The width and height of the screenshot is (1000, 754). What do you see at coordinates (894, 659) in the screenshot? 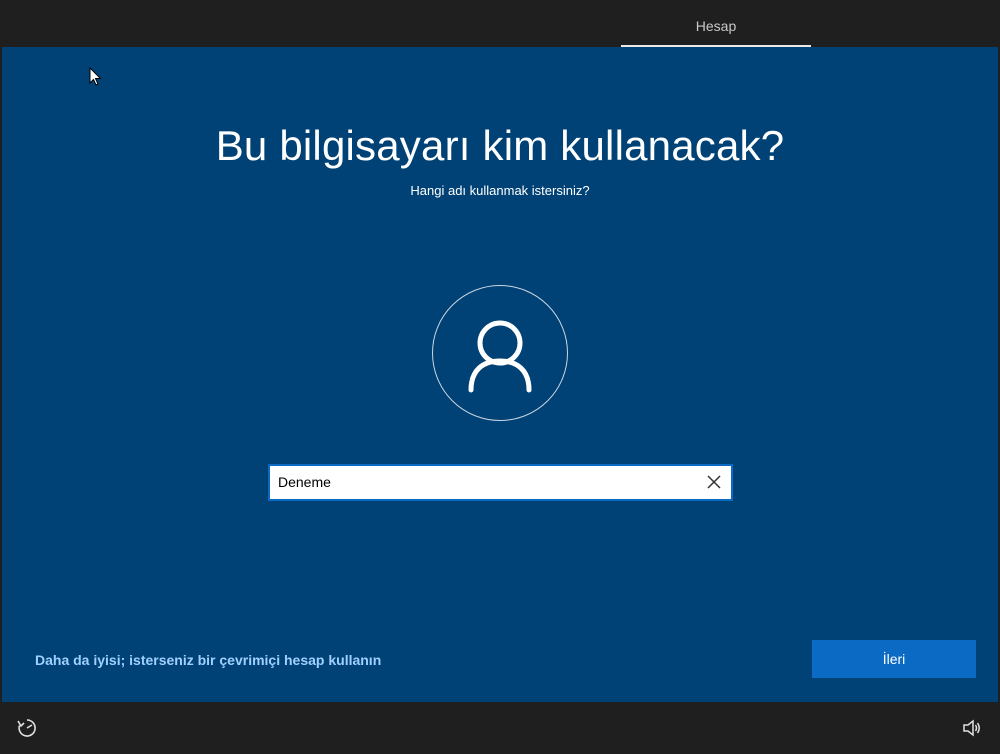
I see `next-button: İleri` at bounding box center [894, 659].